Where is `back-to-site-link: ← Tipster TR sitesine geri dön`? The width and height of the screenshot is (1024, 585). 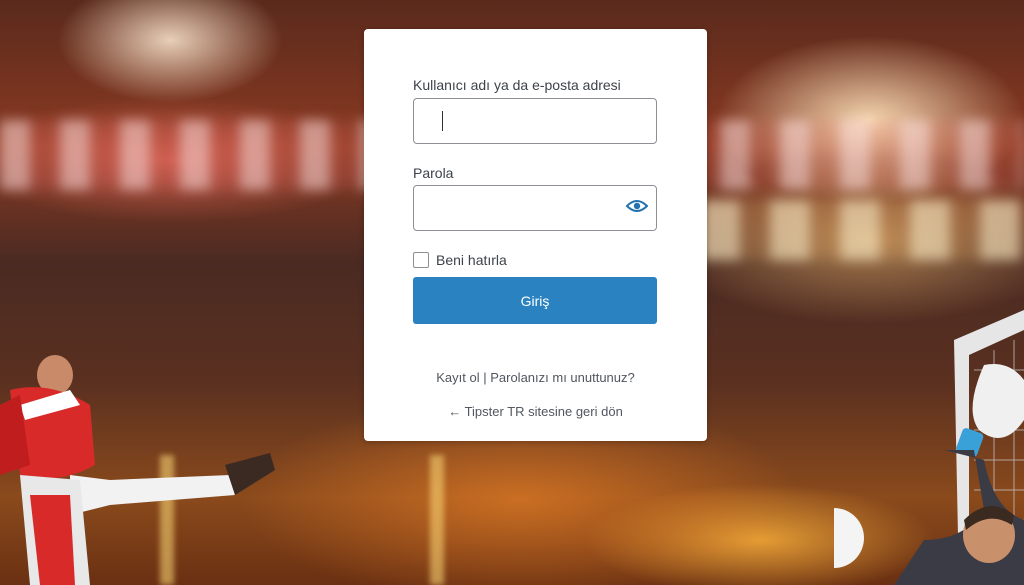
back-to-site-link: ← Tipster TR sitesine geri dön is located at coordinates (535, 411).